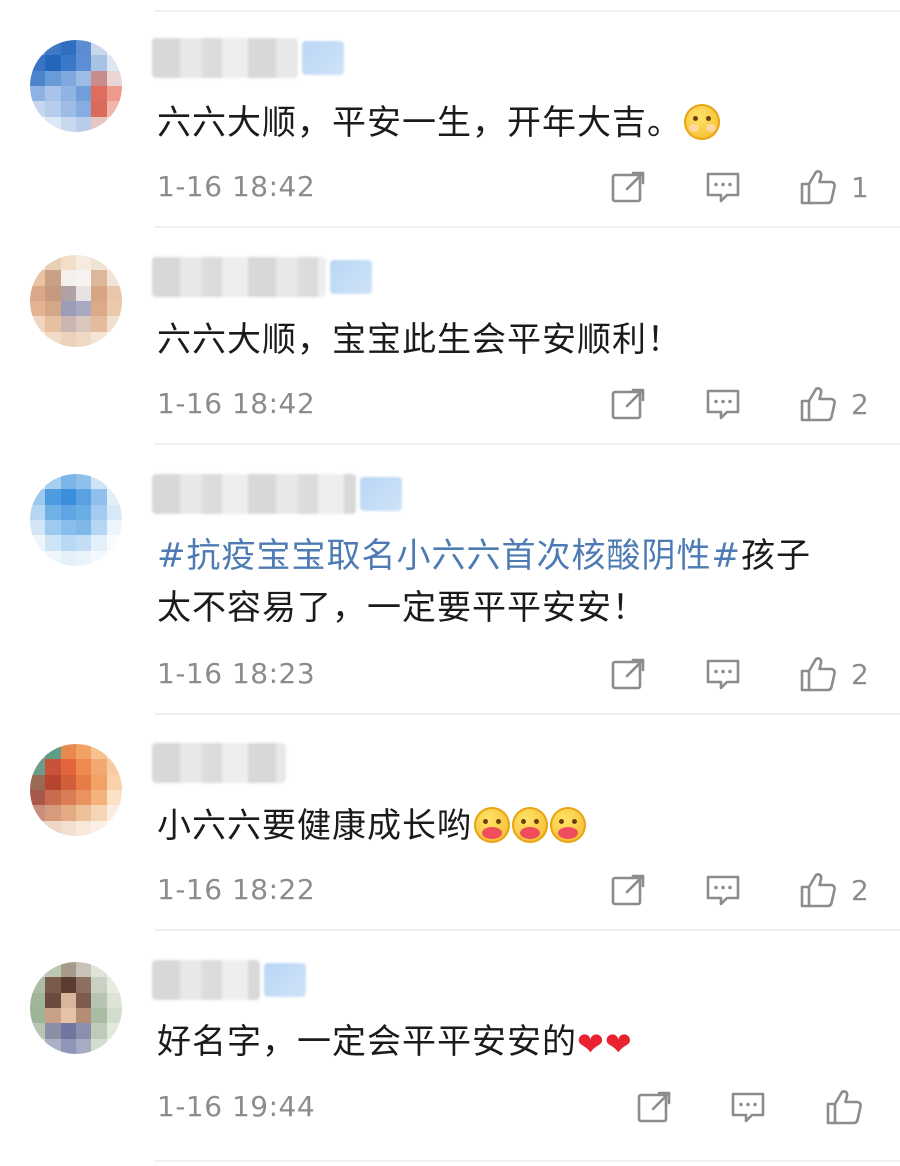 Image resolution: width=900 pixels, height=1166 pixels. Describe the element at coordinates (395, 1042) in the screenshot. I see `comment-text: 好名字，一定会平平安安的❤❤` at that location.